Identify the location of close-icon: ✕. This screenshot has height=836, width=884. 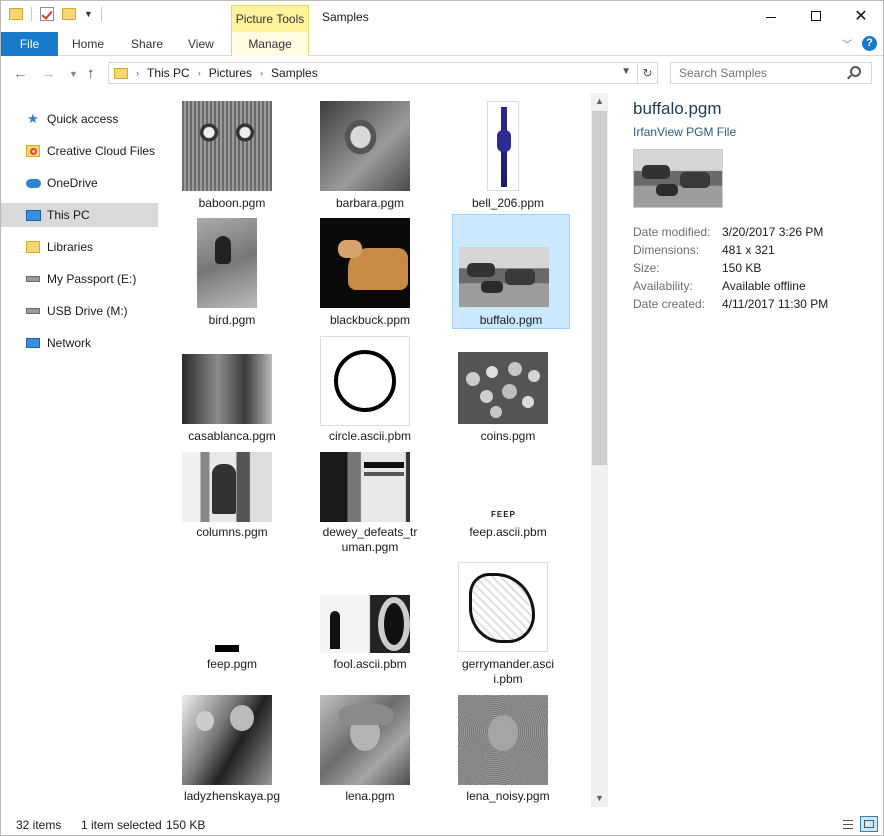
(861, 16).